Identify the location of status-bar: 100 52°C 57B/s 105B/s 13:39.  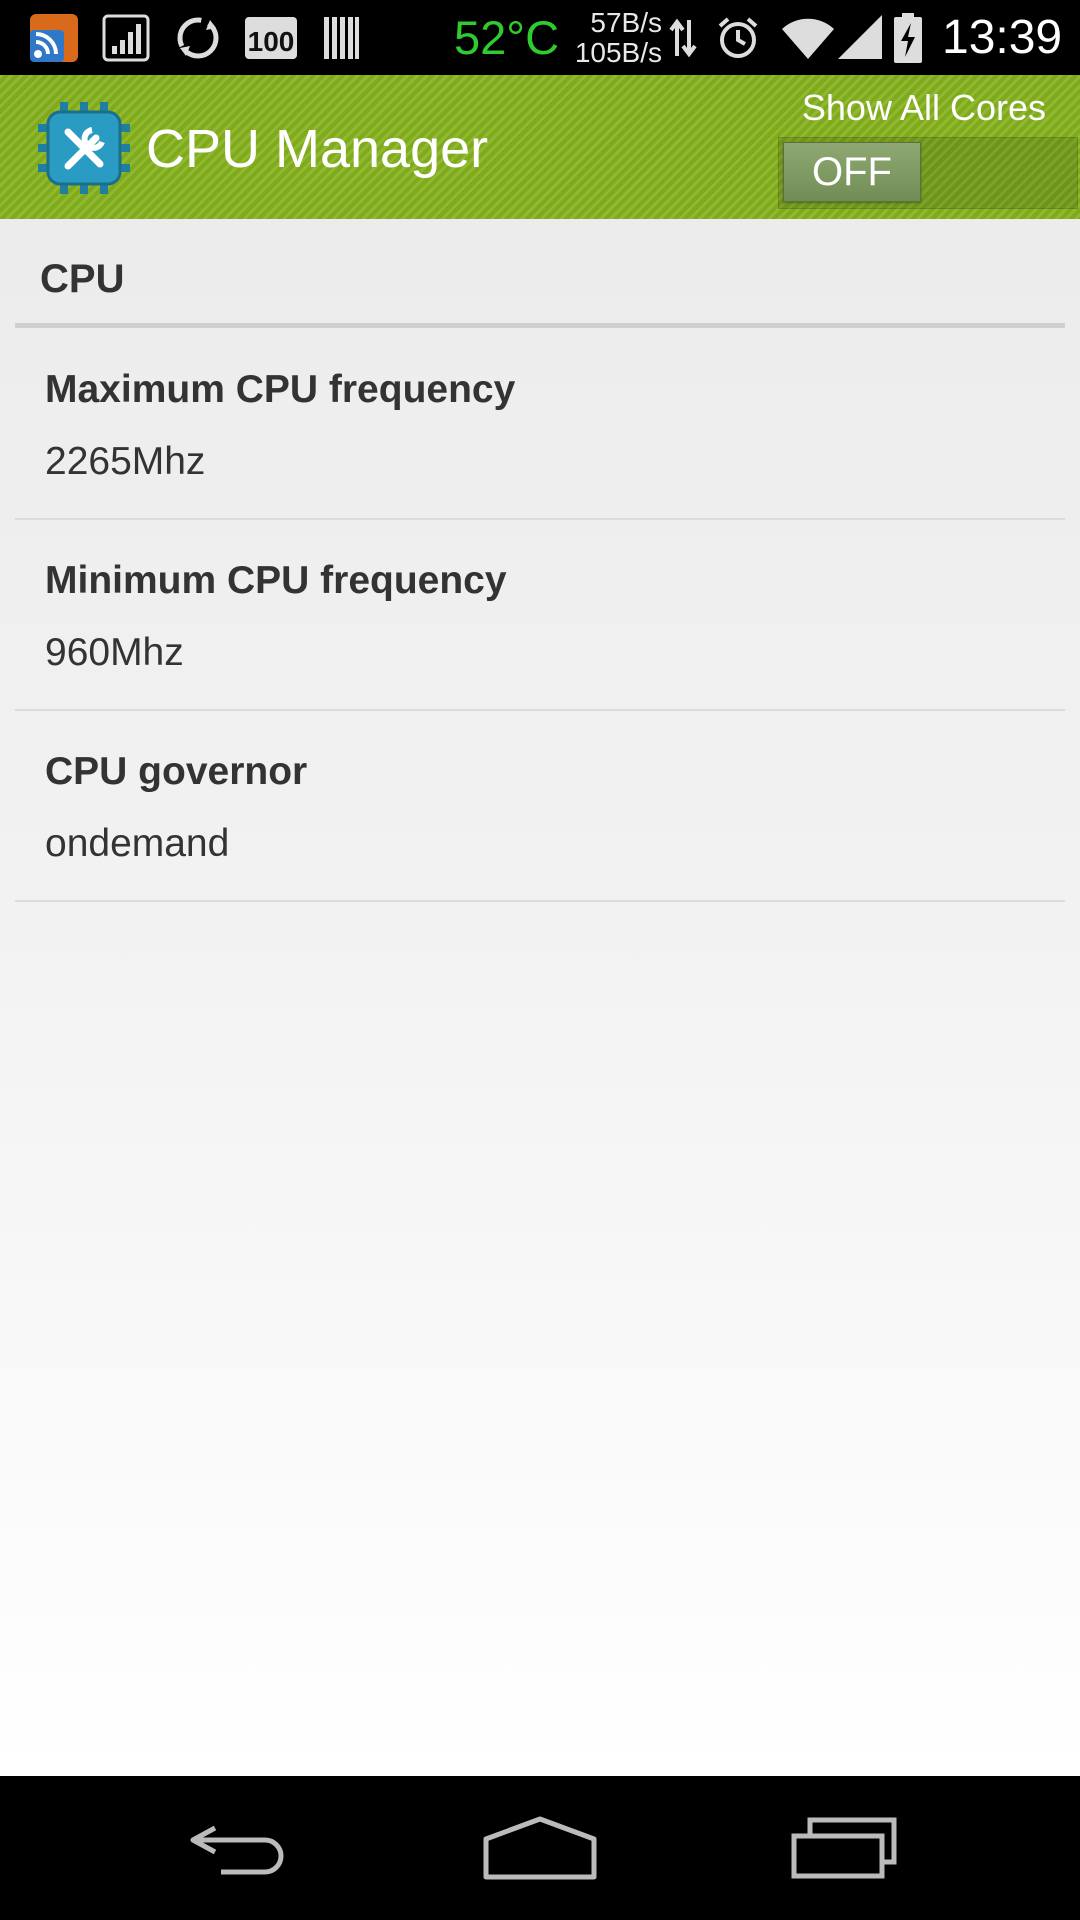
(540, 37).